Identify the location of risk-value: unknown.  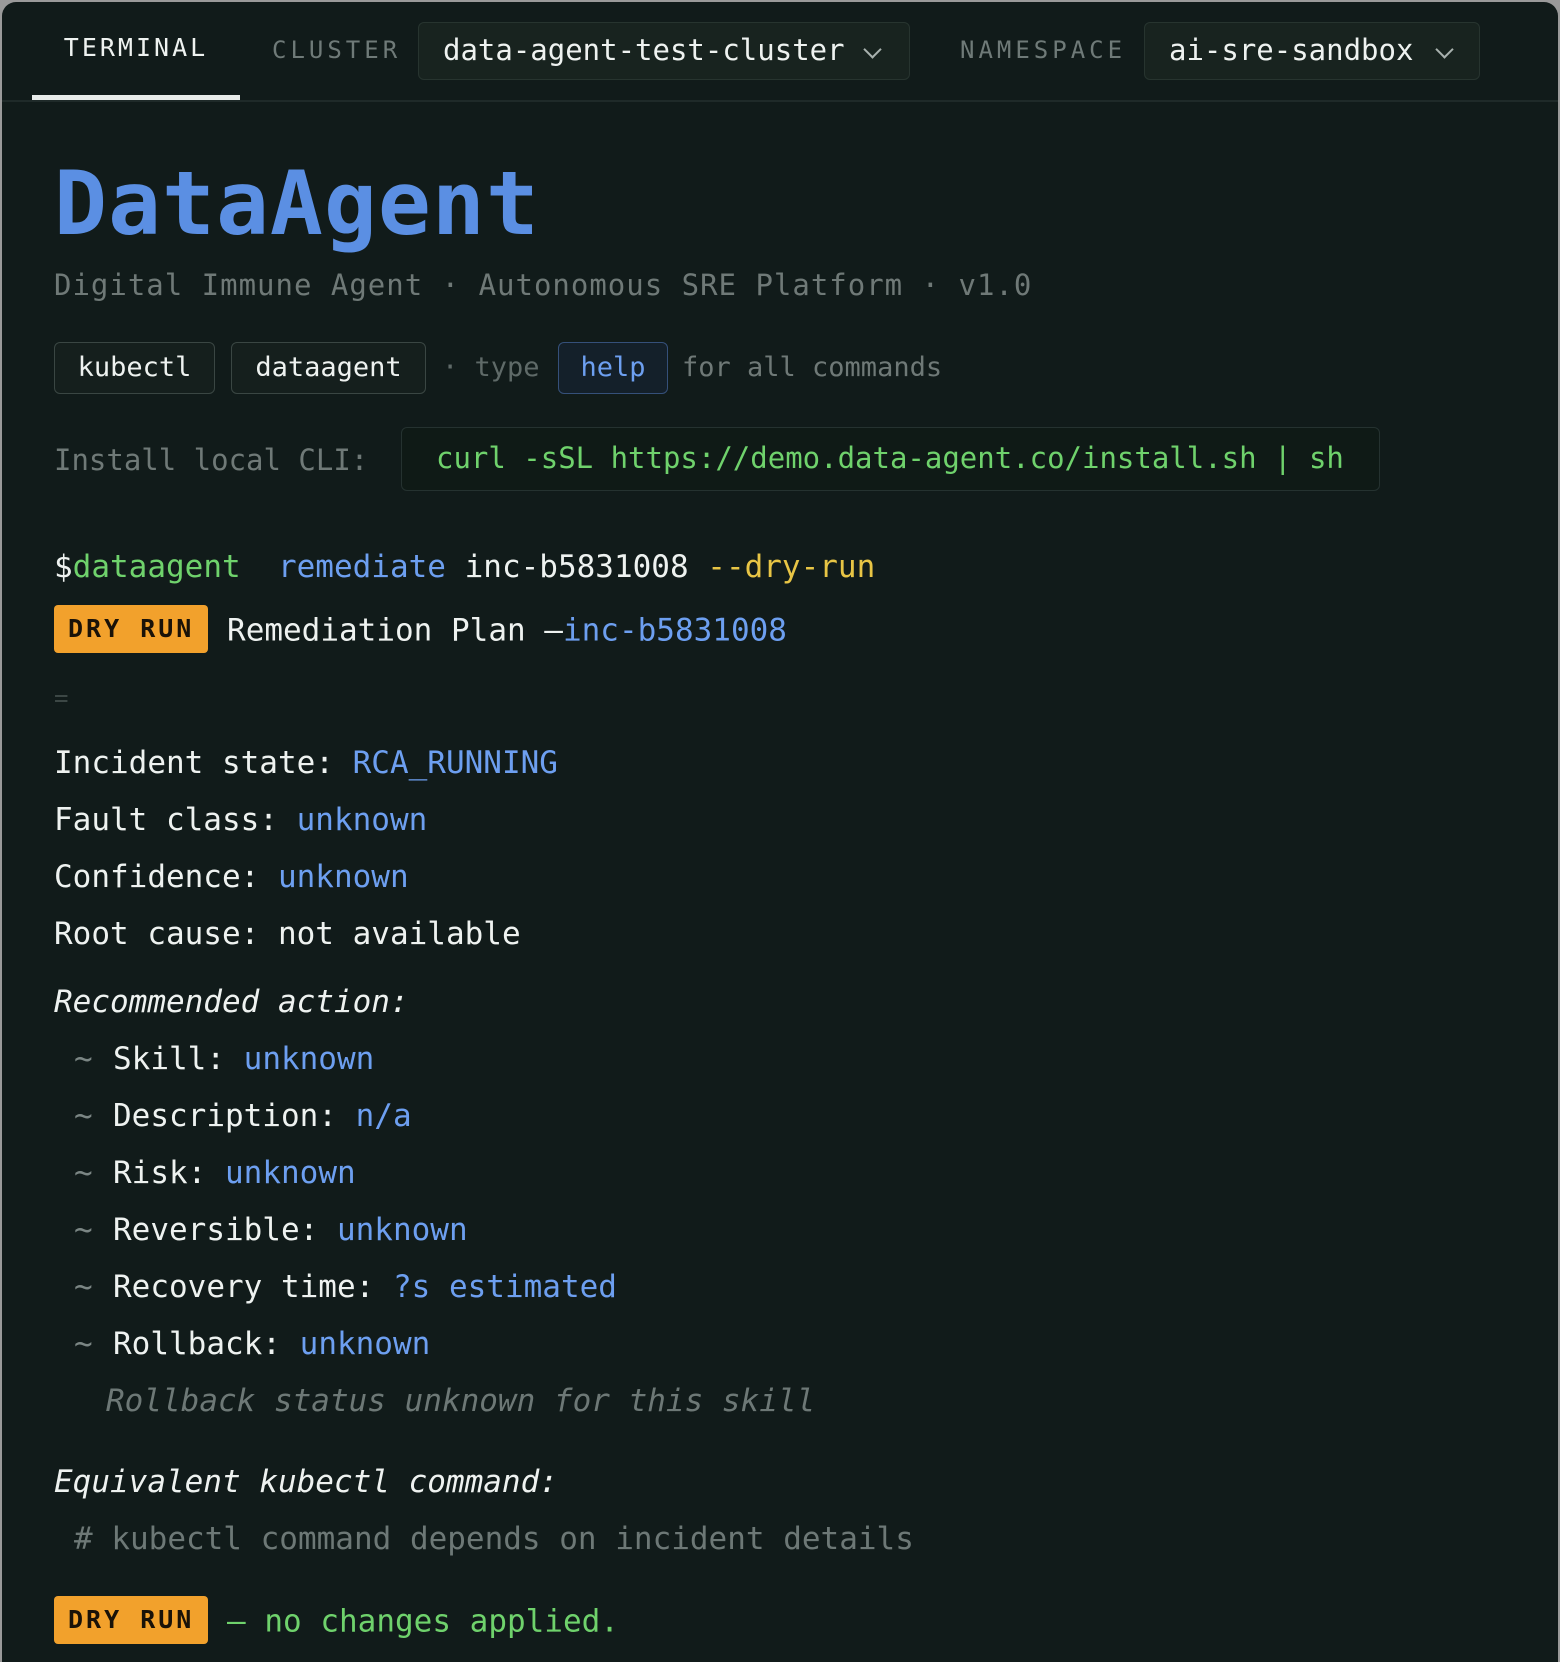
(290, 1173).